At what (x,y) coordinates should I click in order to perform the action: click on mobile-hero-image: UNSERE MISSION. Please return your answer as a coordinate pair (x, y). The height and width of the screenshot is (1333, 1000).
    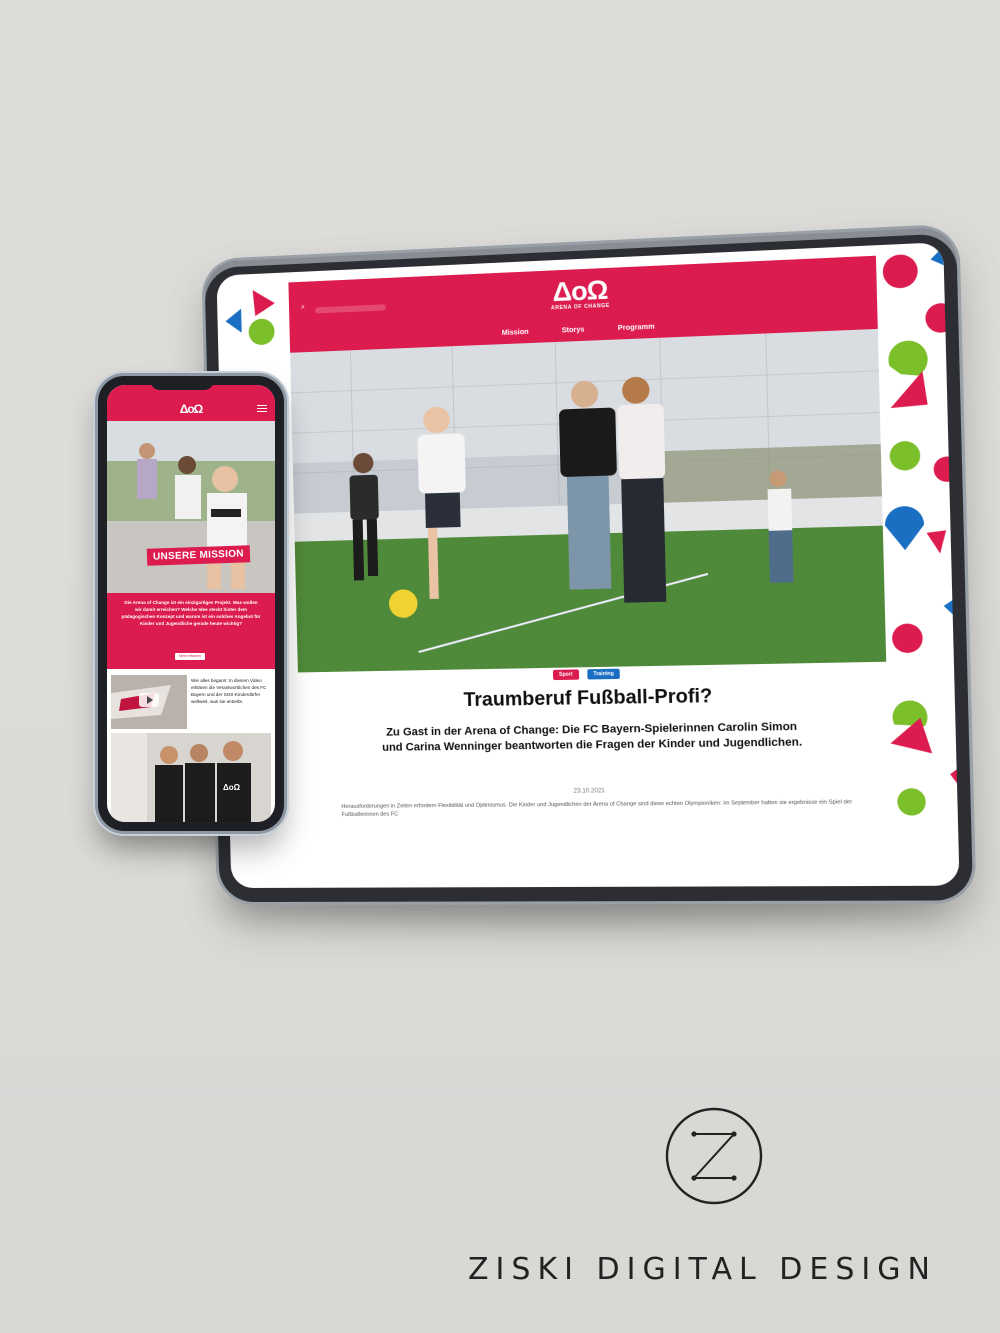
    Looking at the image, I should click on (191, 507).